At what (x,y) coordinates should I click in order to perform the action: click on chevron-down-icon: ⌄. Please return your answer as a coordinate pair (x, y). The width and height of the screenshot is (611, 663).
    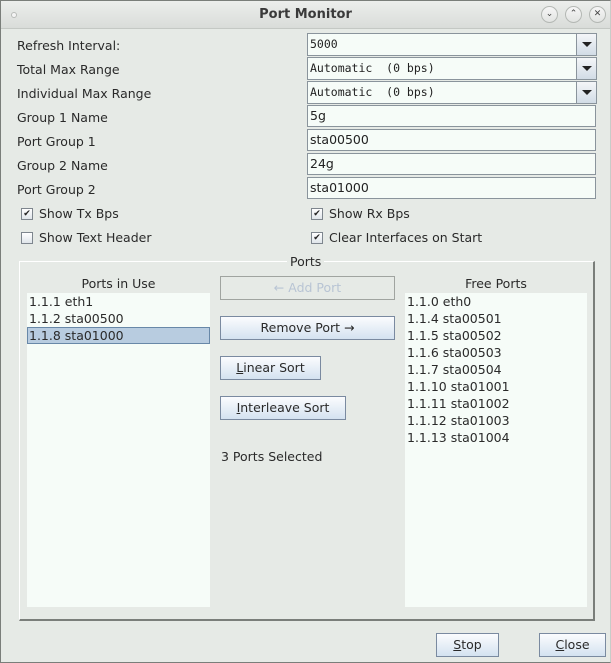
    Looking at the image, I should click on (549, 14).